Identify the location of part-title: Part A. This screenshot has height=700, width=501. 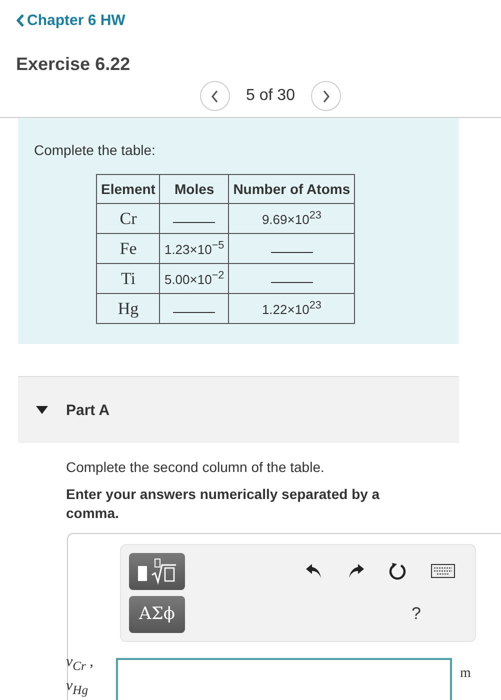
(88, 410).